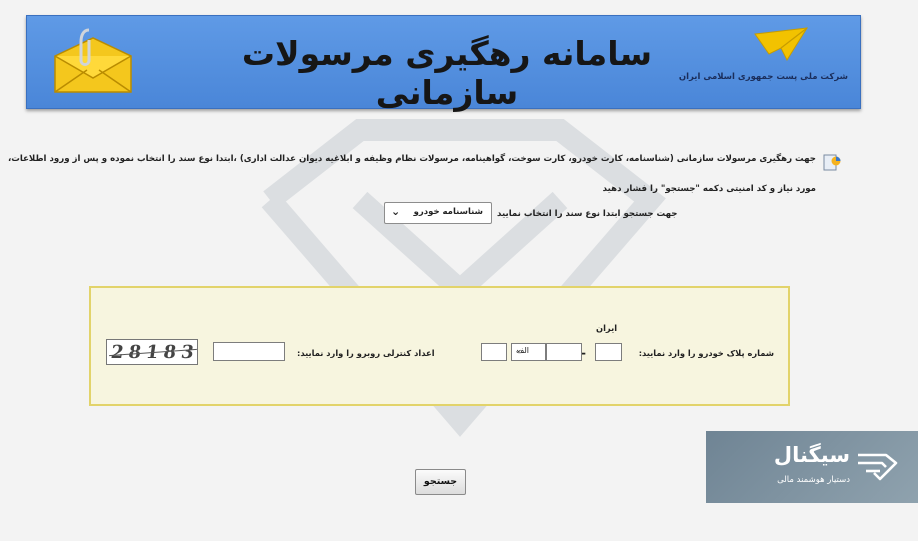 This screenshot has height=541, width=918. What do you see at coordinates (587, 214) in the screenshot?
I see `document-type-label: جهت جستجو ابتدا نوع سند را انتخاب نمایید` at bounding box center [587, 214].